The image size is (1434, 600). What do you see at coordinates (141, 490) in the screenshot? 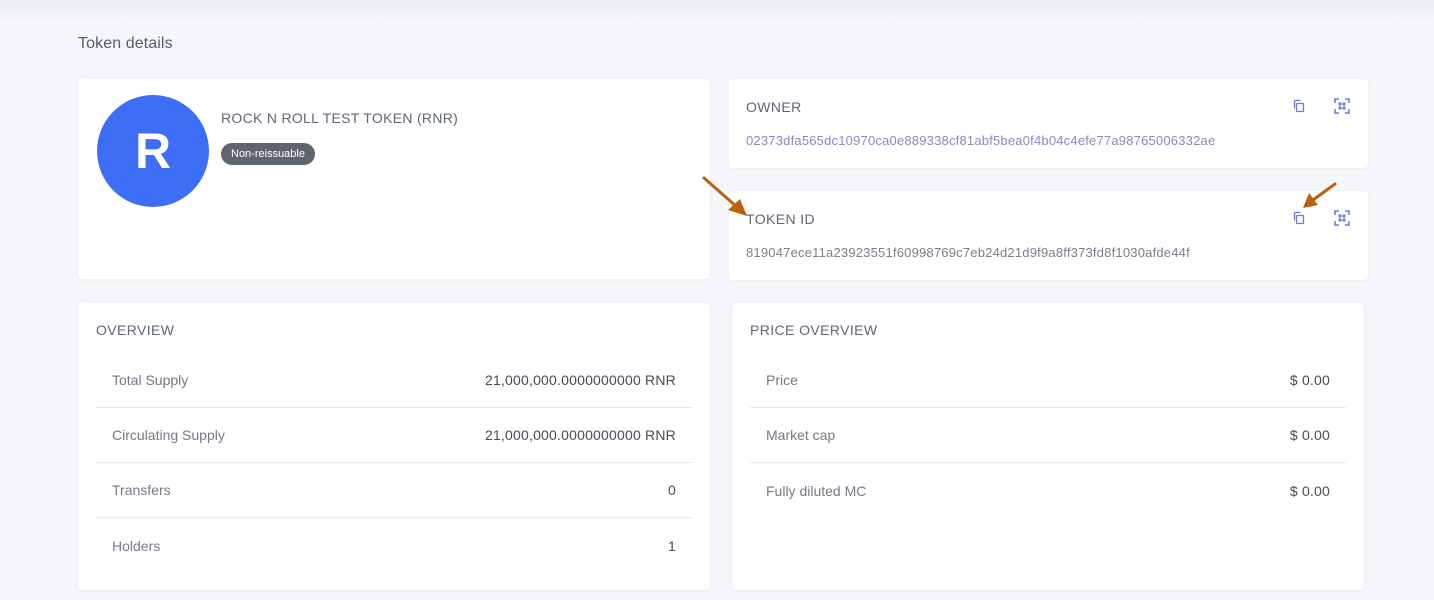
I see `row-label: Transfers` at bounding box center [141, 490].